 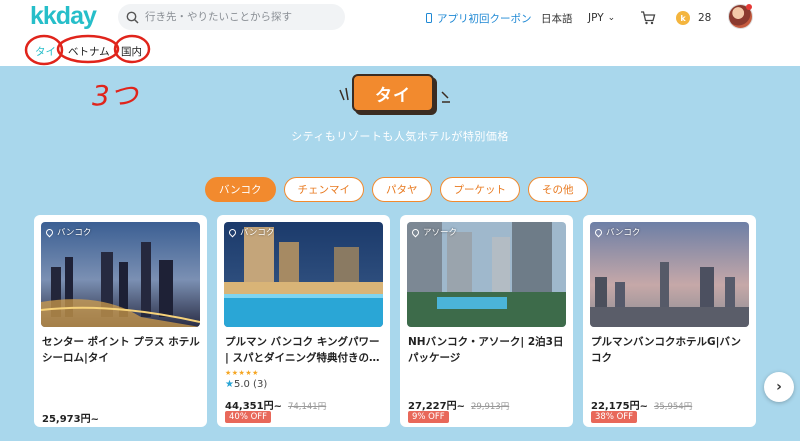 What do you see at coordinates (132, 17) in the screenshot?
I see `search-icon` at bounding box center [132, 17].